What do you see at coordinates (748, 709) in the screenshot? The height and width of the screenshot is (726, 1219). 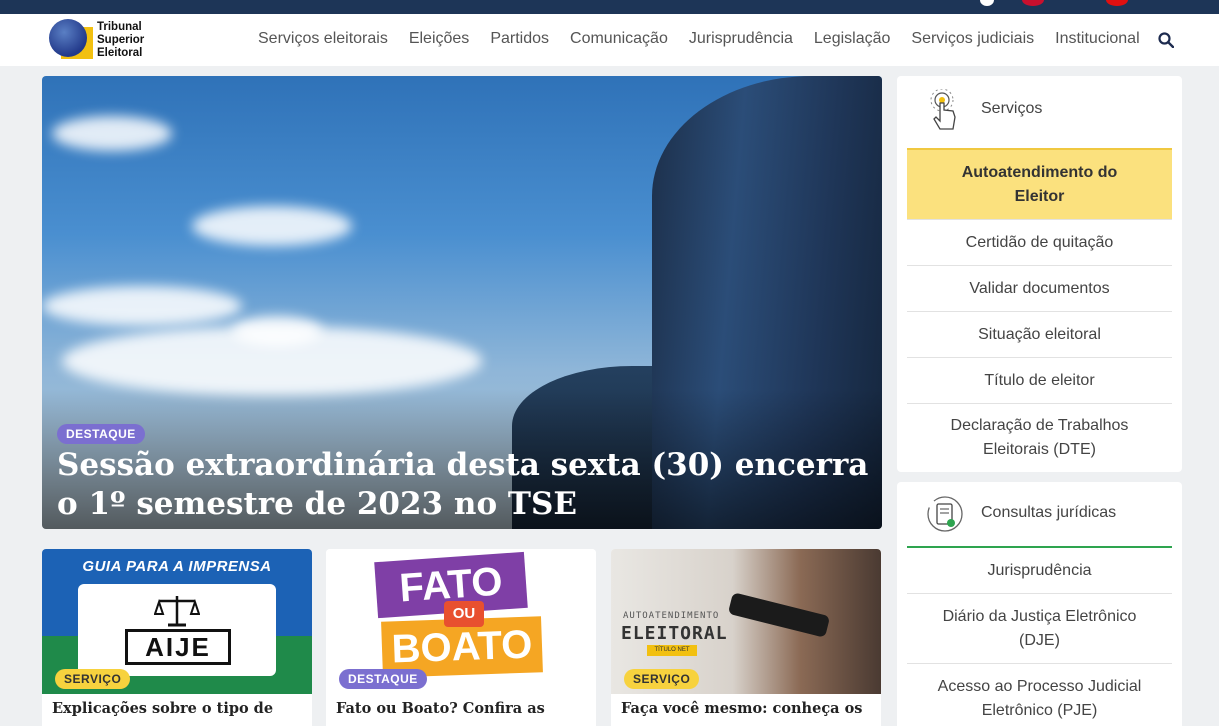 I see `card-title: Faça você mesmo: conheça os` at bounding box center [748, 709].